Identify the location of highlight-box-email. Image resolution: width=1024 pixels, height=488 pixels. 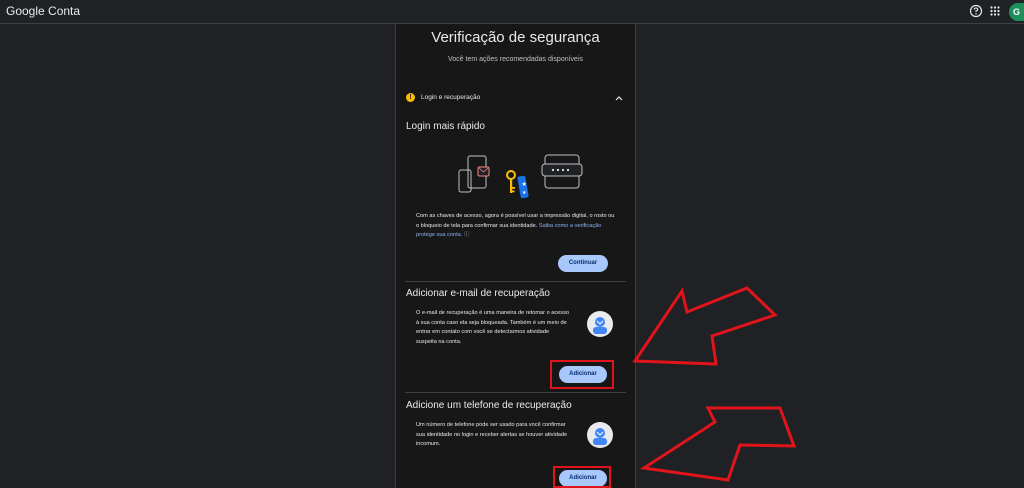
(582, 374).